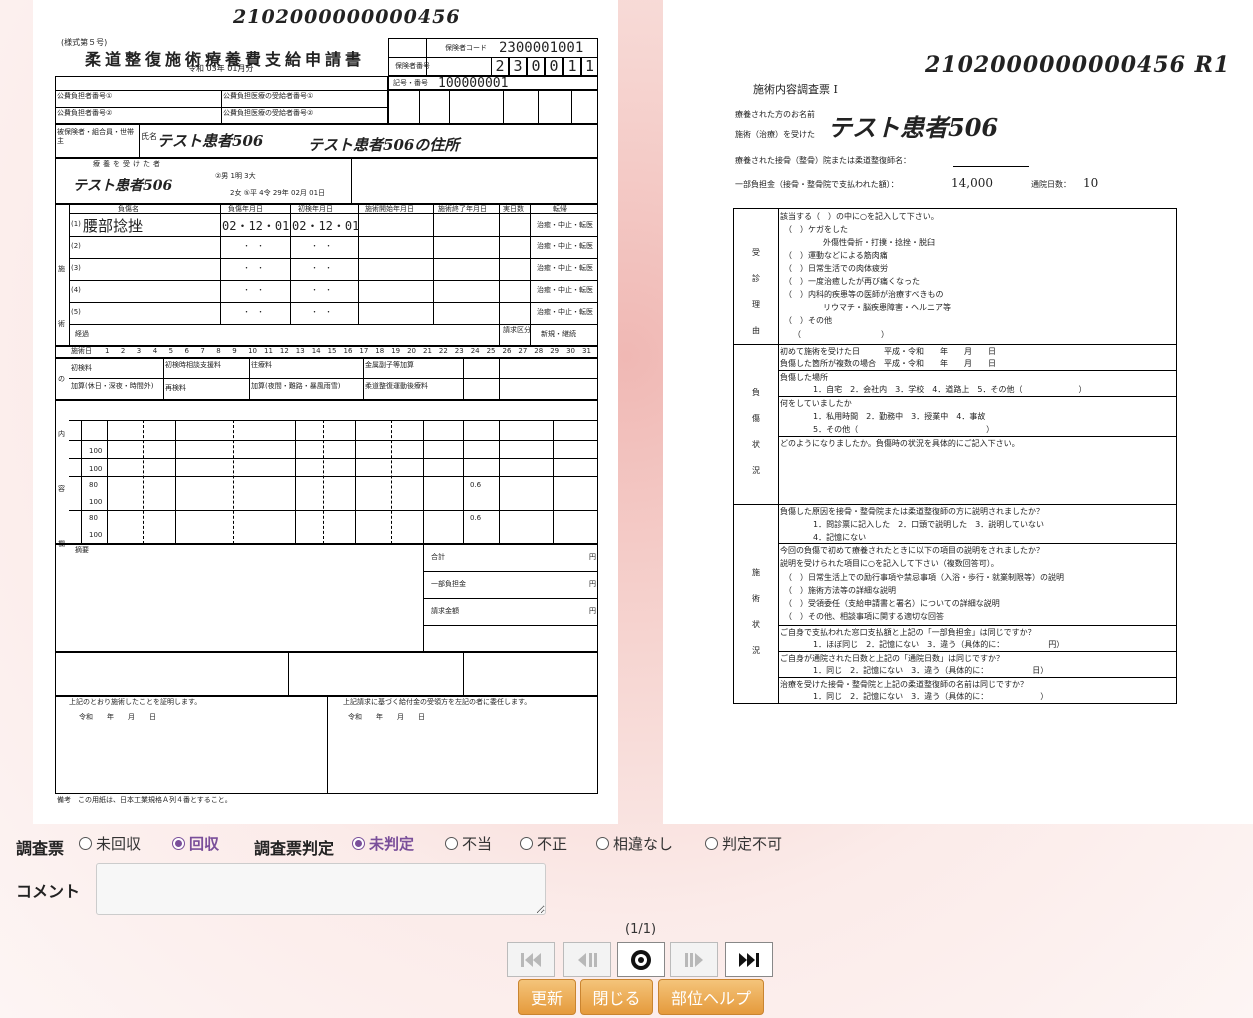 The height and width of the screenshot is (1018, 1253). I want to click on survey-clinic-label: 療養された接骨（整骨）院または柔道整復師名：, so click(823, 160).